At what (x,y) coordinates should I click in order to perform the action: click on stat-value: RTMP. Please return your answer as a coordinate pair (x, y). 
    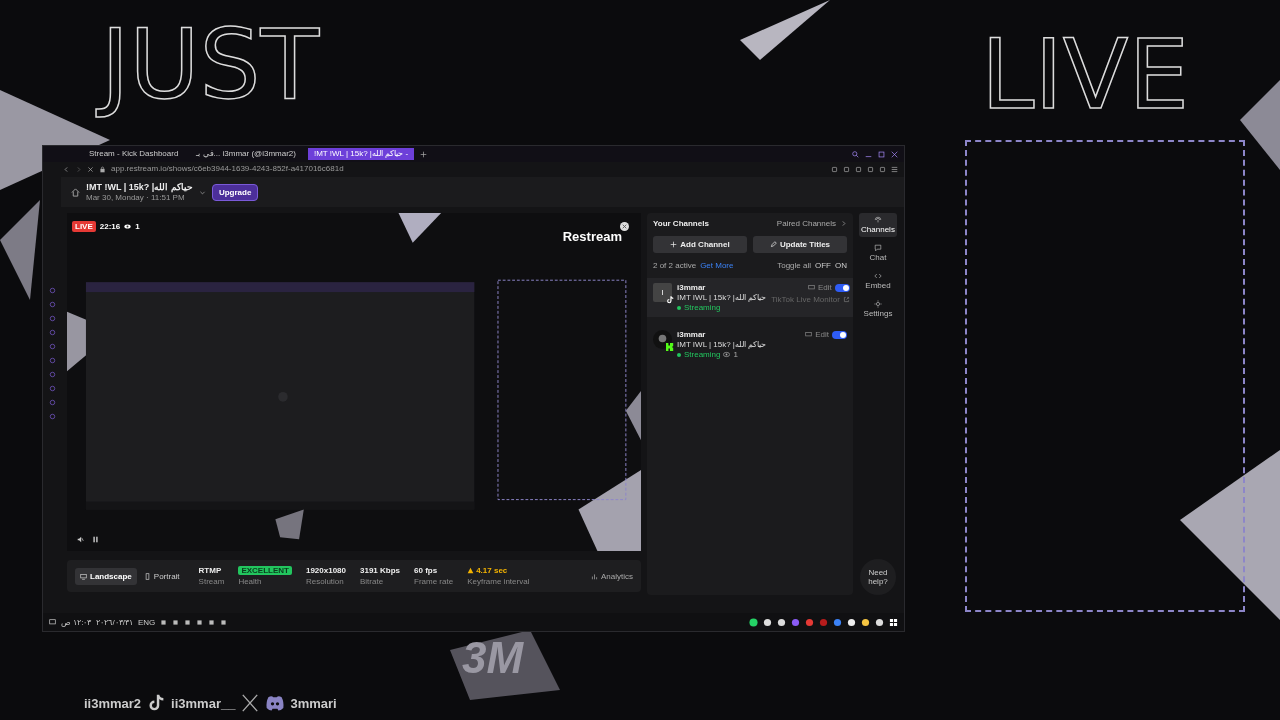
    Looking at the image, I should click on (210, 570).